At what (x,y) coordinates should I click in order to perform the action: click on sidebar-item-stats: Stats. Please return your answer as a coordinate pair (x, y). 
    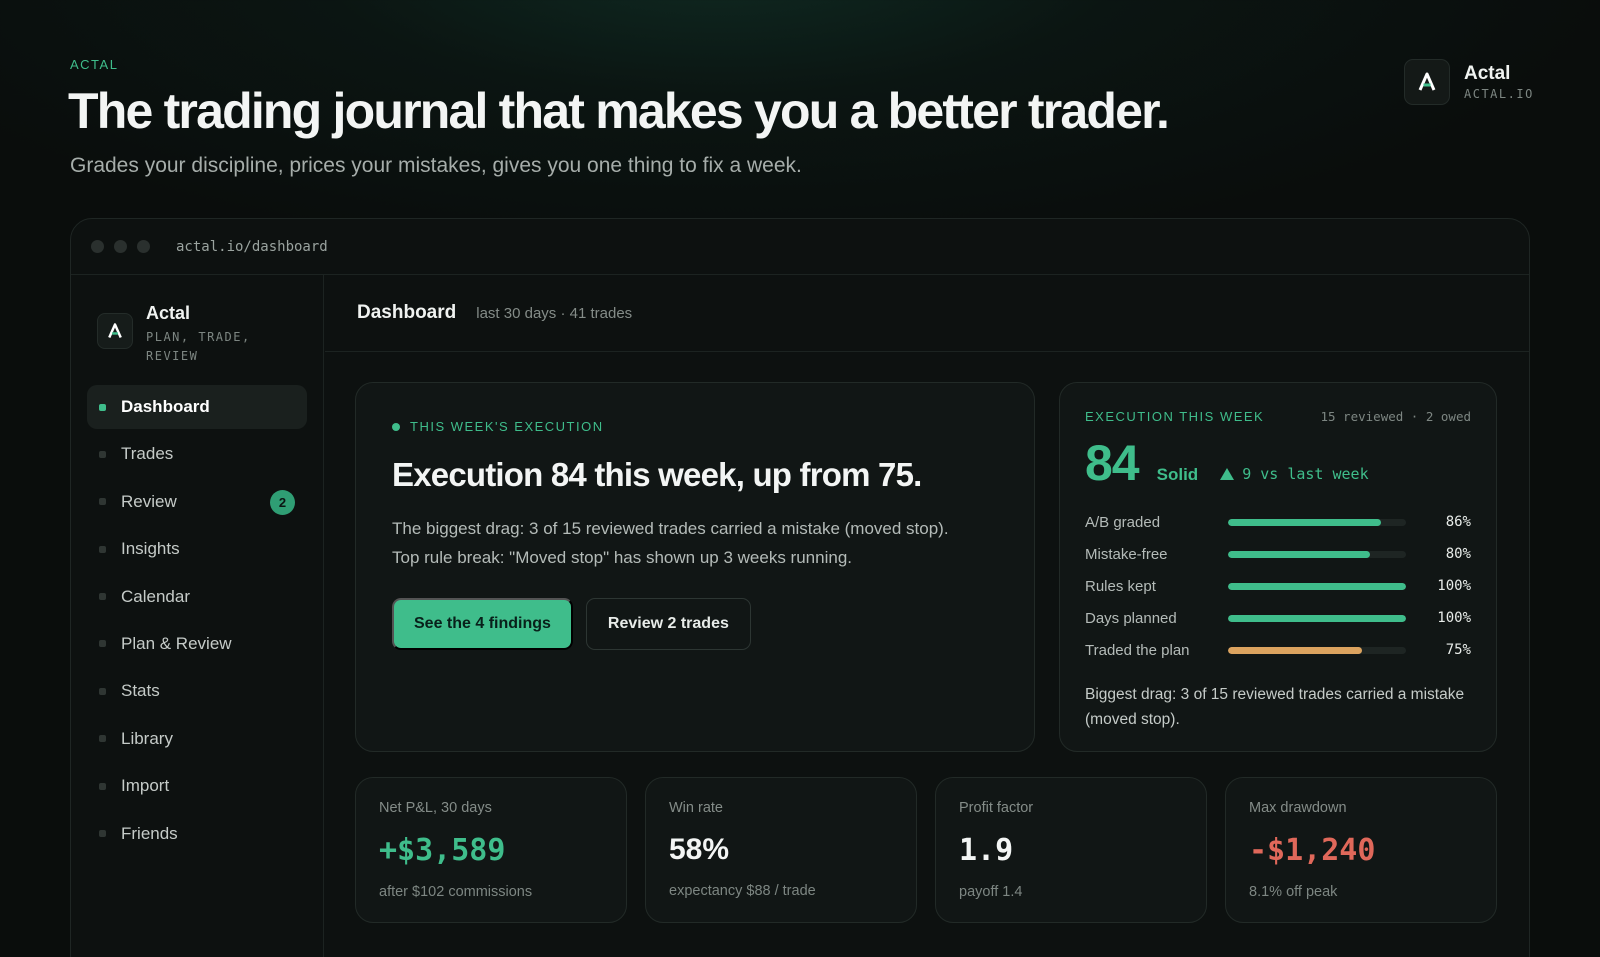
    Looking at the image, I should click on (197, 691).